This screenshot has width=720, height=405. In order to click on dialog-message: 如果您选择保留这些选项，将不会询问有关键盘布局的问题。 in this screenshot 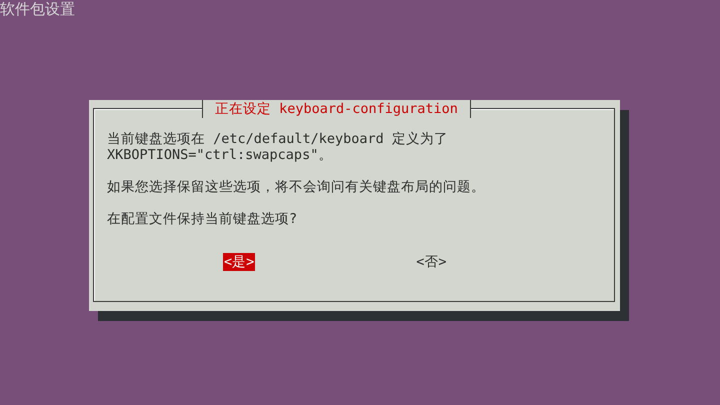, I will do `click(296, 187)`.